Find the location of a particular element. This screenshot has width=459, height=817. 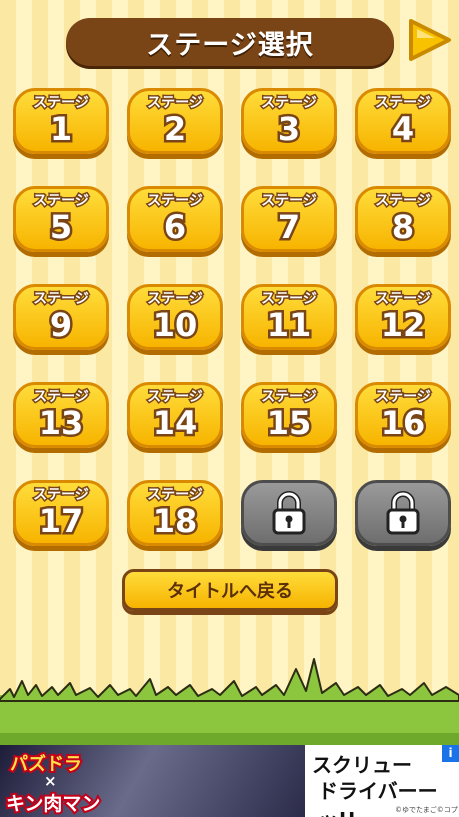

stage-button-14: ステージ 14 is located at coordinates (175, 415).